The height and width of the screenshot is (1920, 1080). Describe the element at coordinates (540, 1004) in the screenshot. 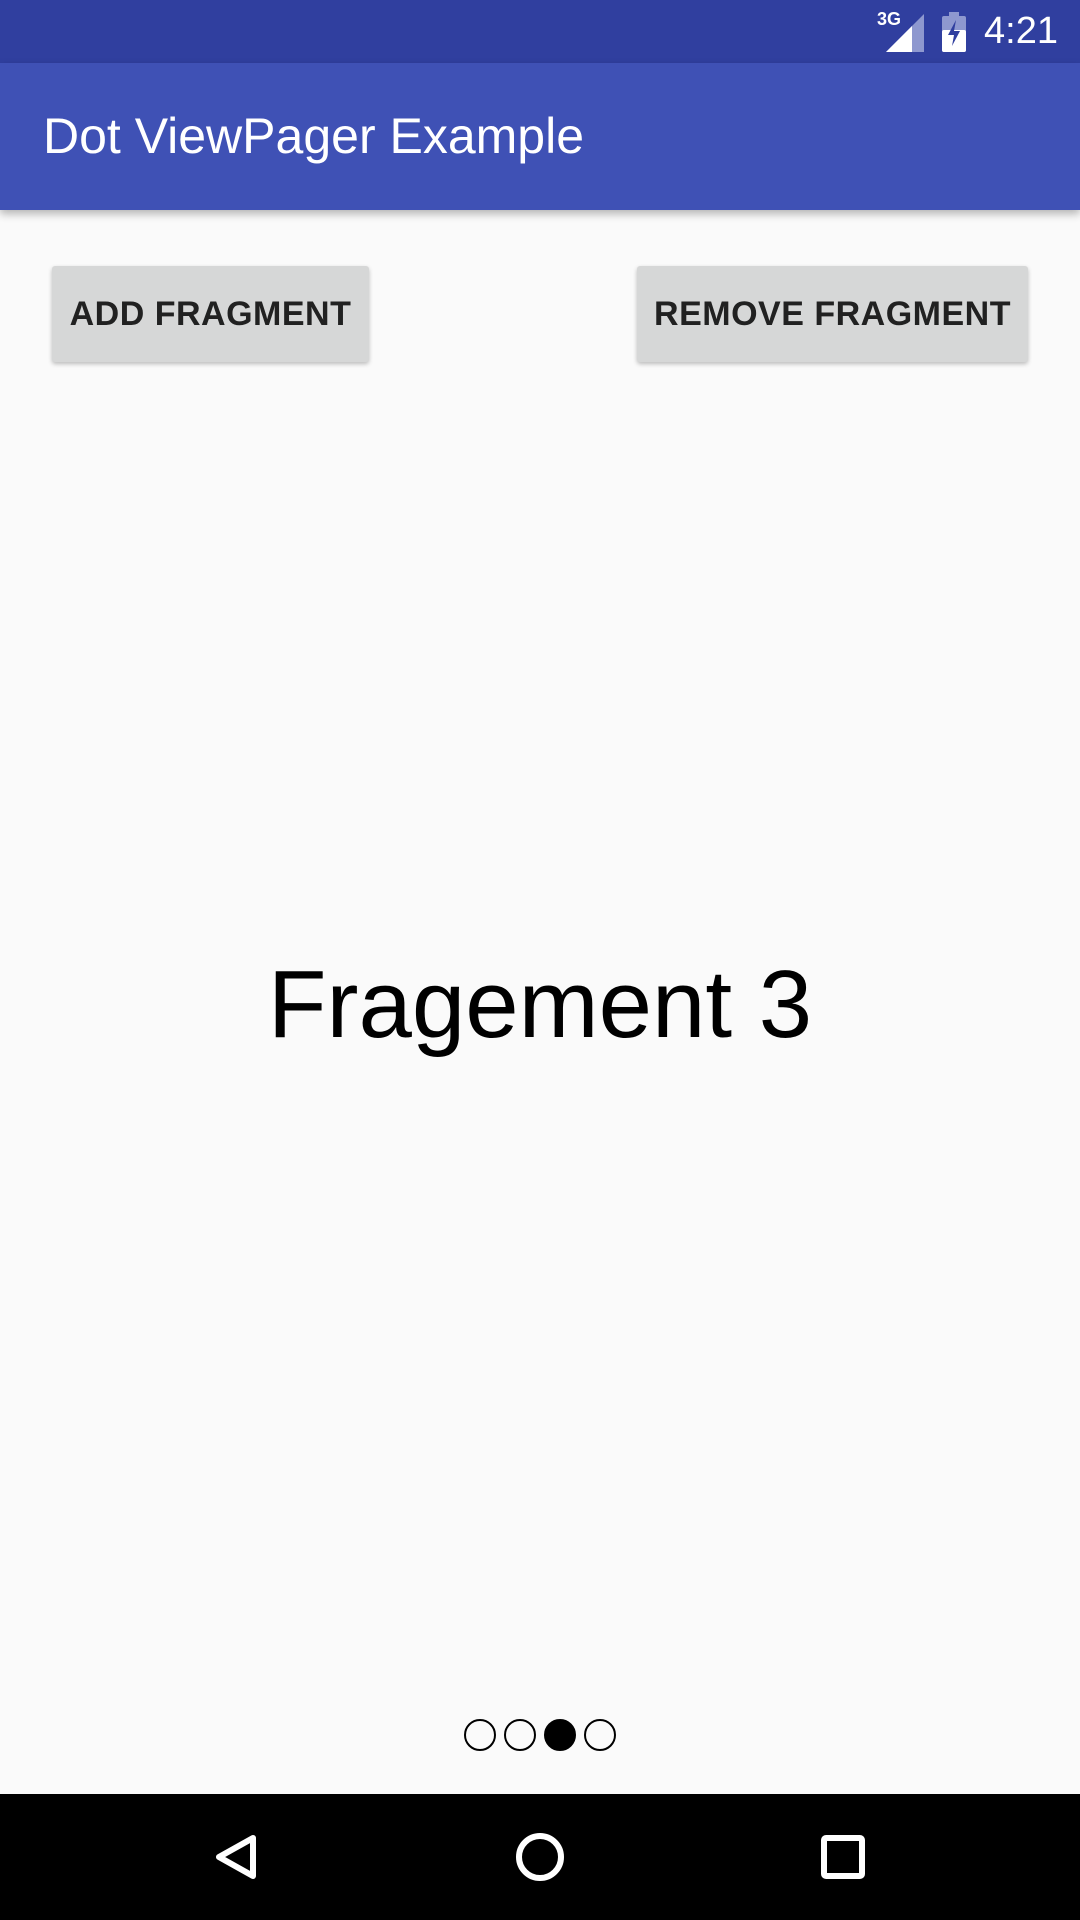

I see `fragment-content-label: Fragement 3` at that location.